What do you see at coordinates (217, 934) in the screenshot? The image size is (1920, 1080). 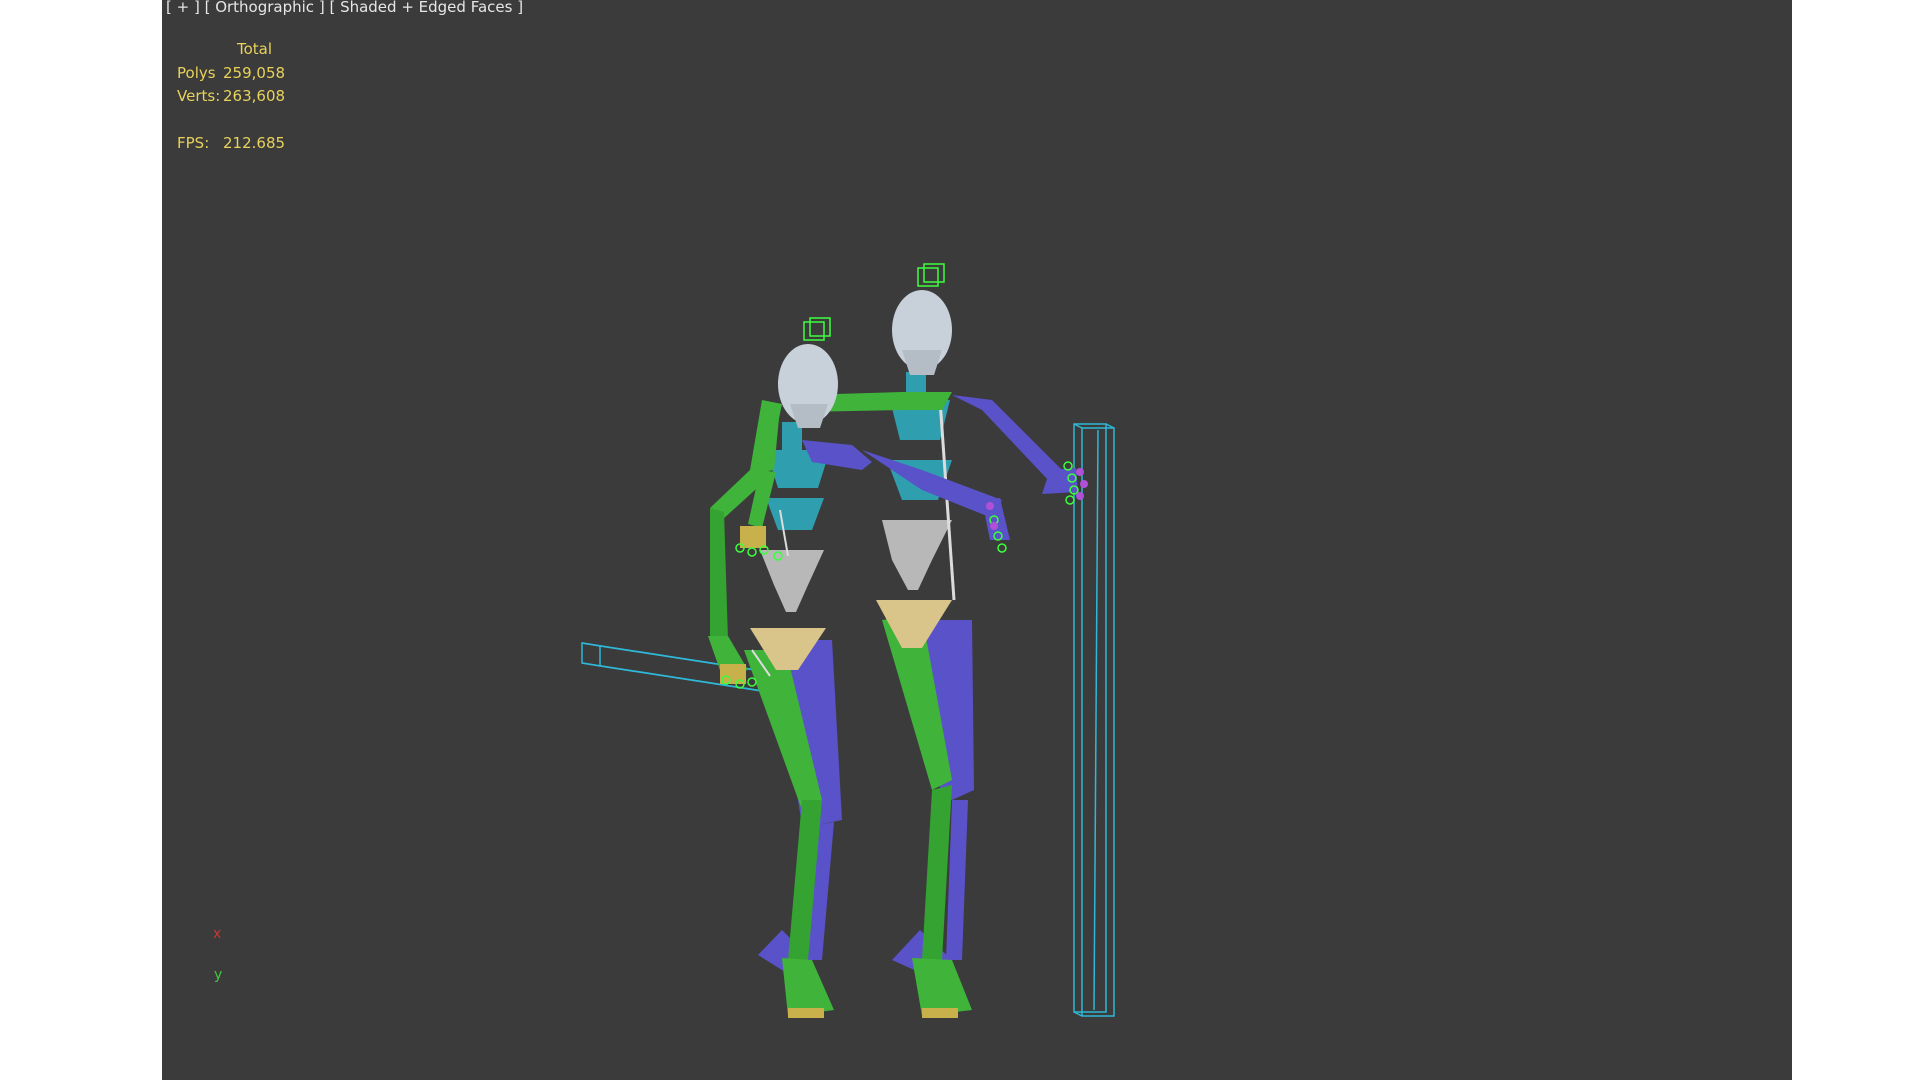 I see `axis-x-label: x` at bounding box center [217, 934].